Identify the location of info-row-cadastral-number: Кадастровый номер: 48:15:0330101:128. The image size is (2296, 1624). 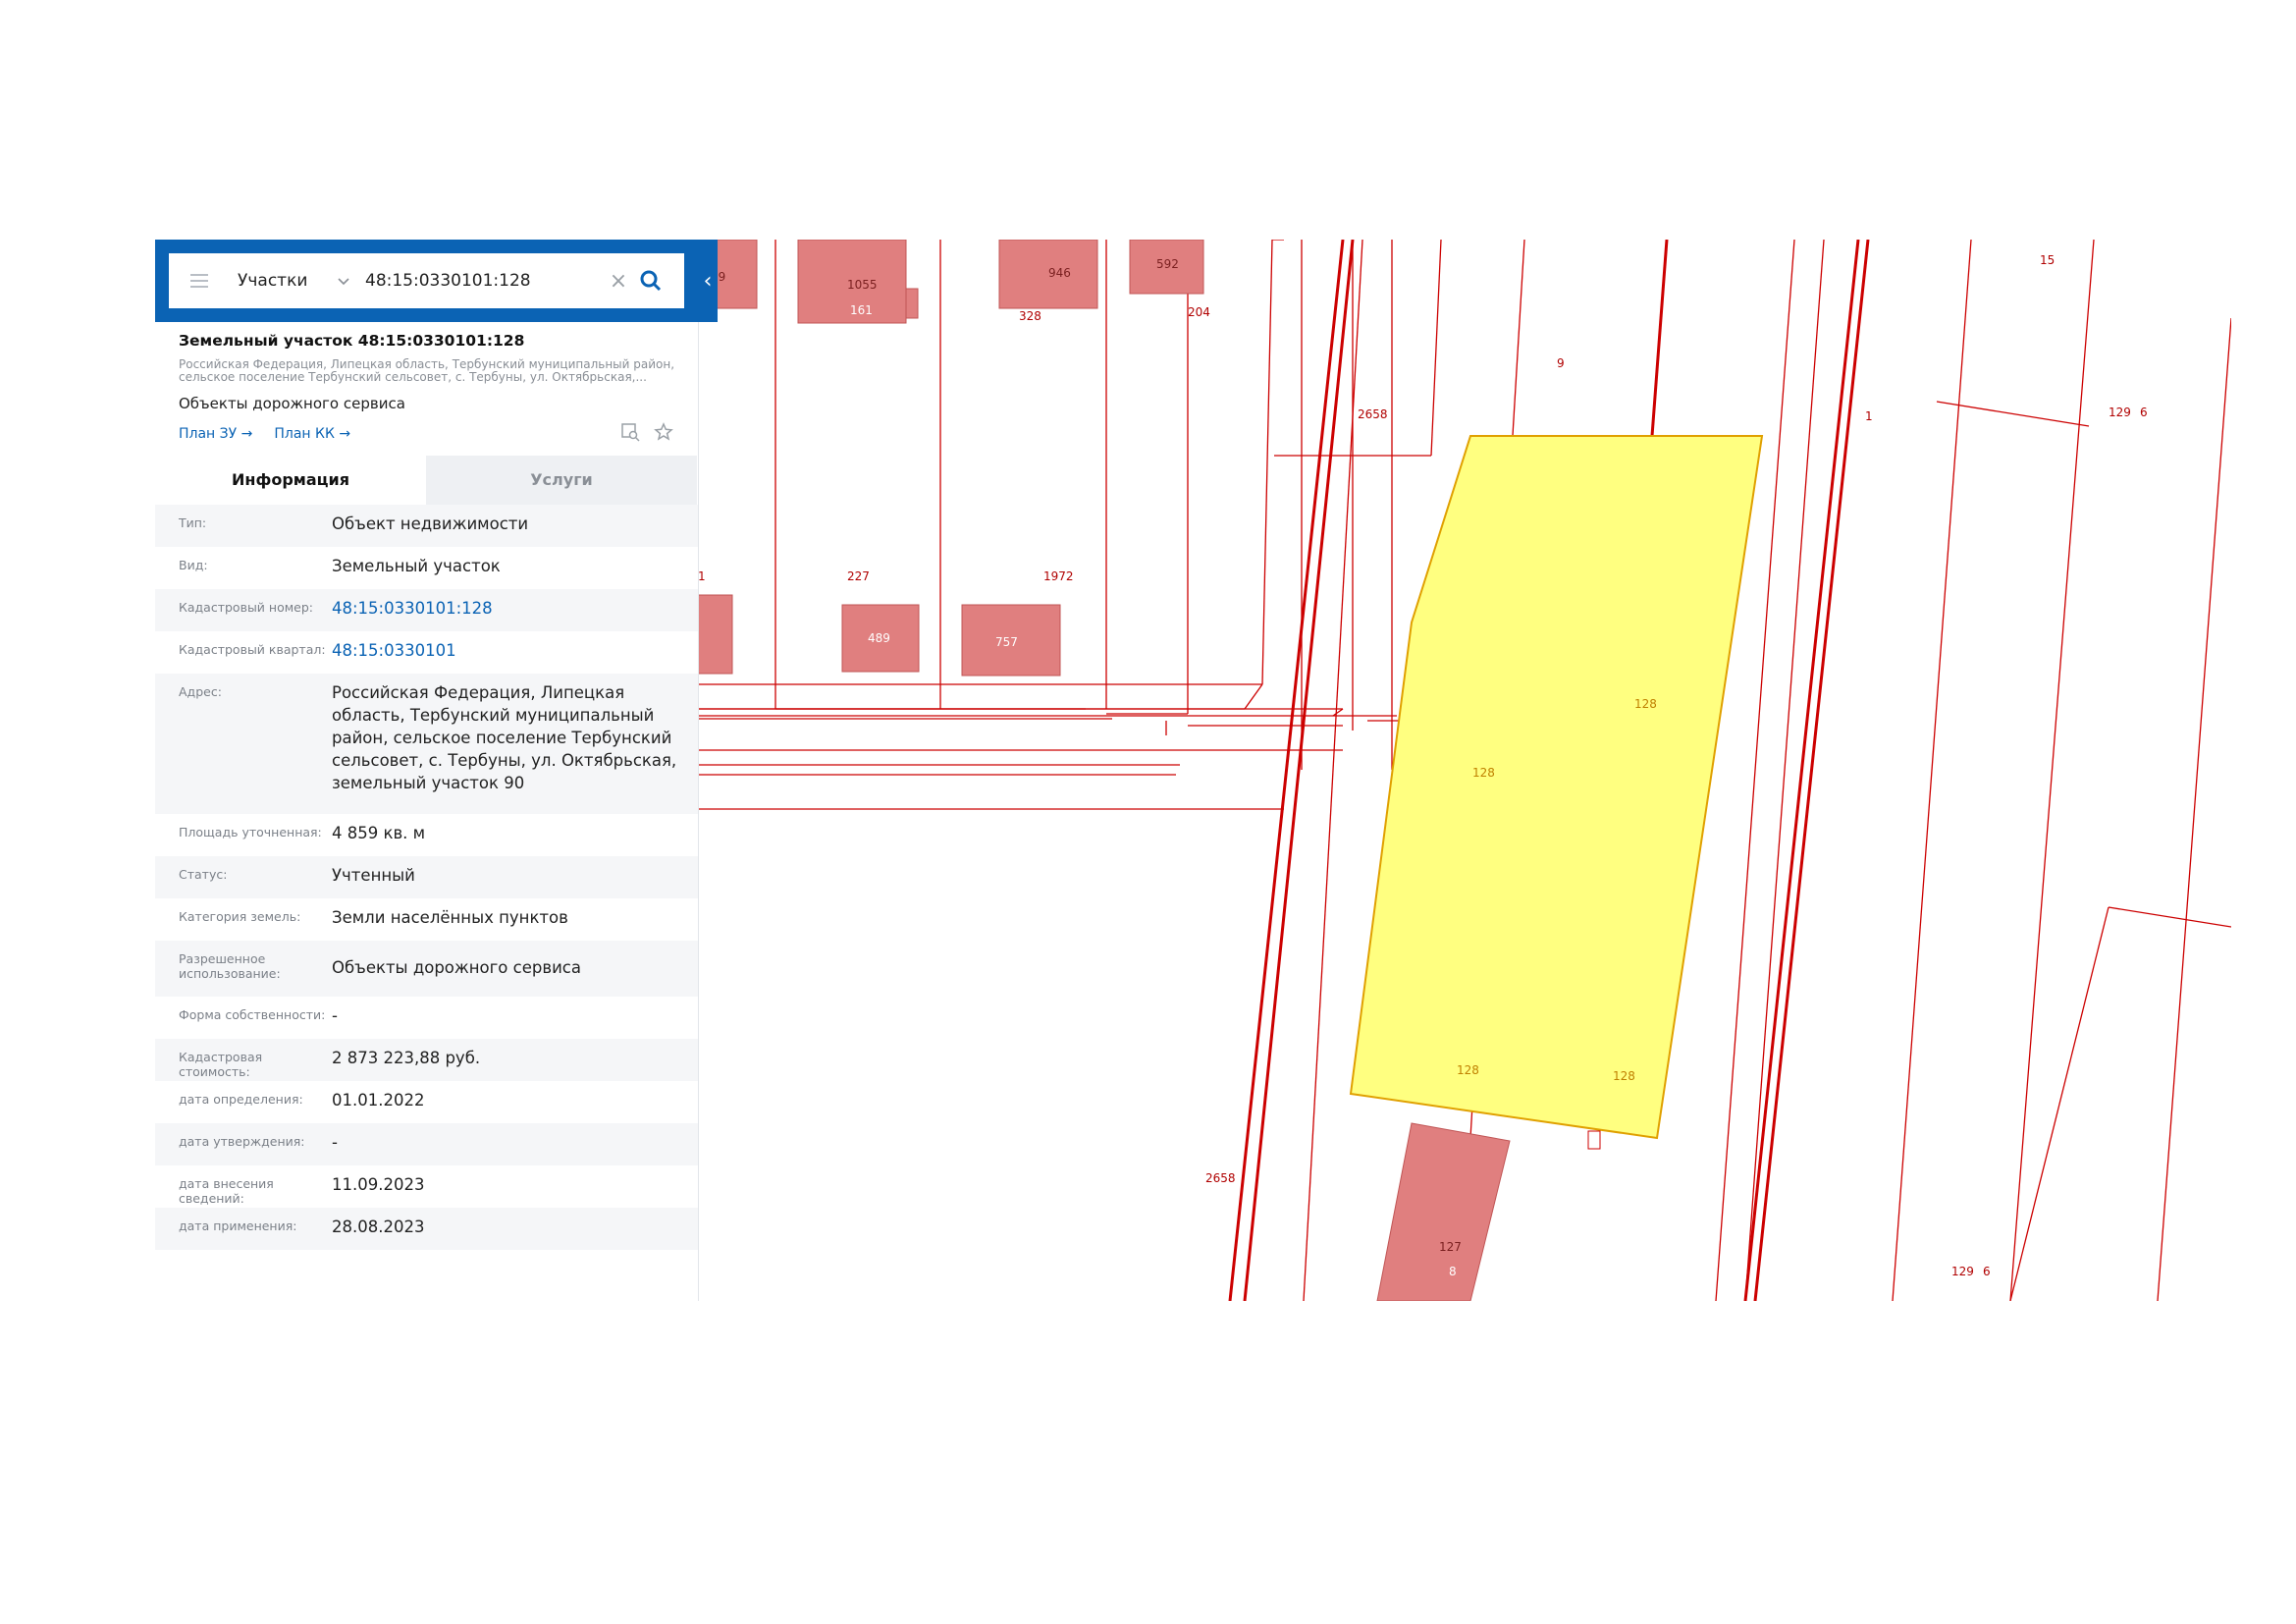
(427, 610).